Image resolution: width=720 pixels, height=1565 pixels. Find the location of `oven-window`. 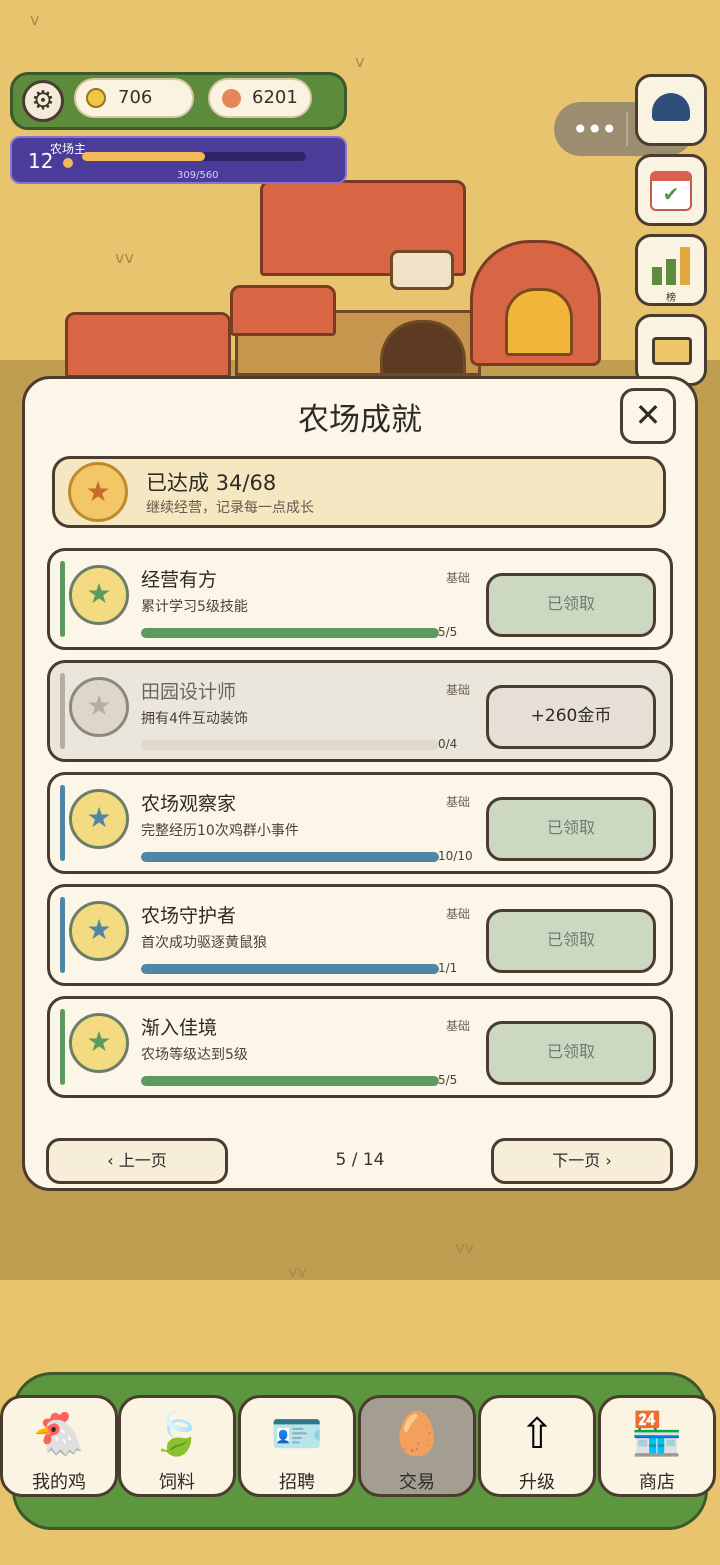

oven-window is located at coordinates (539, 322).